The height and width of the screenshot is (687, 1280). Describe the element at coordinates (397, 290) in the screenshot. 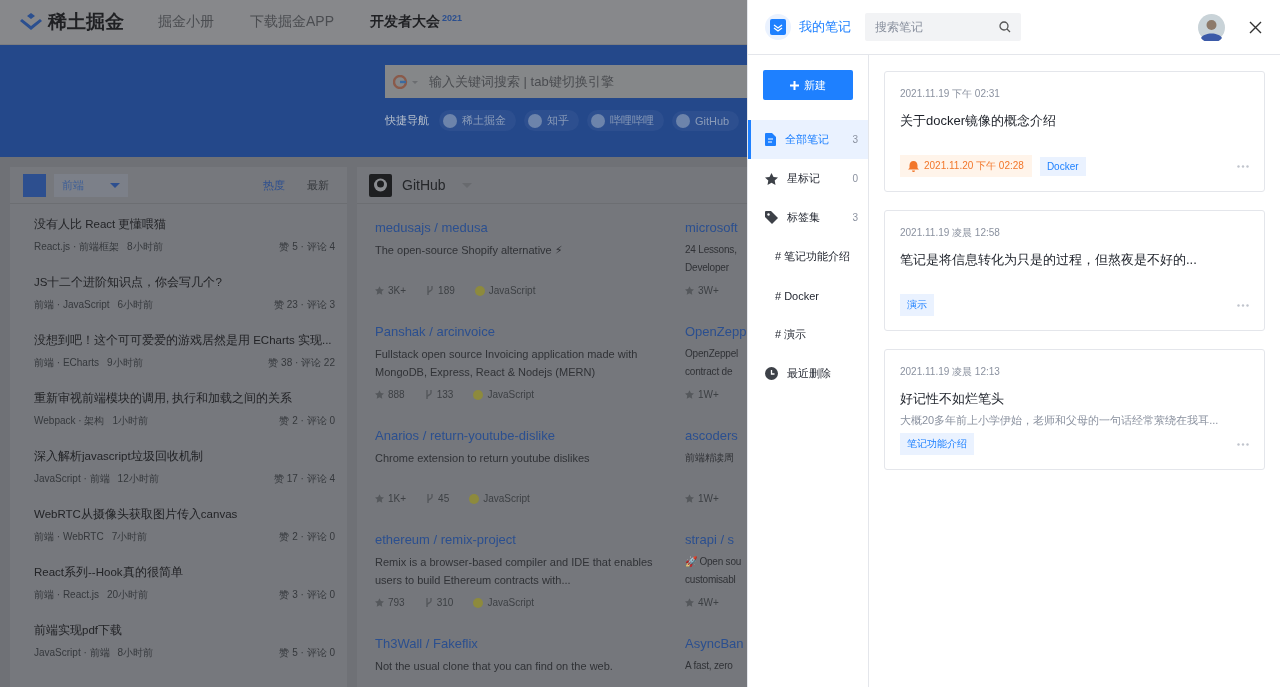

I see `repo-stars: 3K+` at that location.